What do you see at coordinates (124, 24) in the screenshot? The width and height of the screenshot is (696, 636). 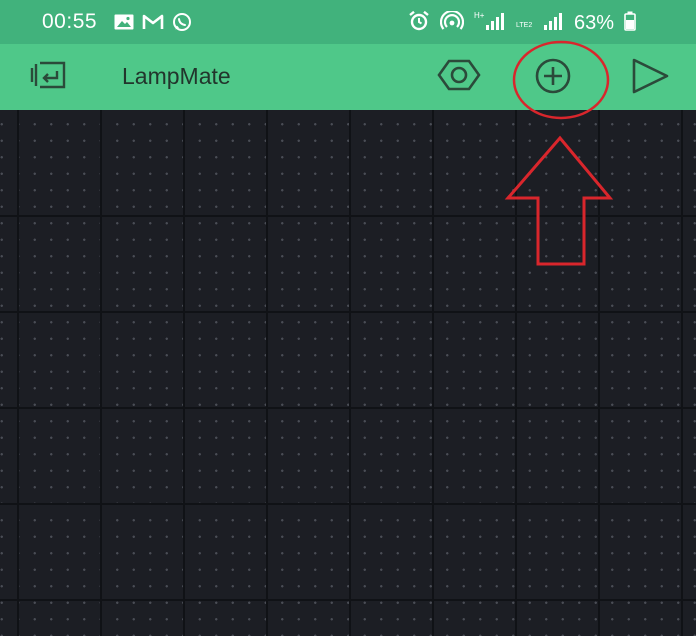 I see `gallery-icon` at bounding box center [124, 24].